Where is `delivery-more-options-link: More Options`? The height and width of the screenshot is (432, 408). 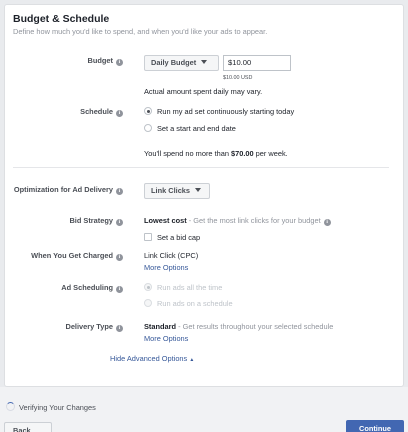 delivery-more-options-link: More Options is located at coordinates (166, 338).